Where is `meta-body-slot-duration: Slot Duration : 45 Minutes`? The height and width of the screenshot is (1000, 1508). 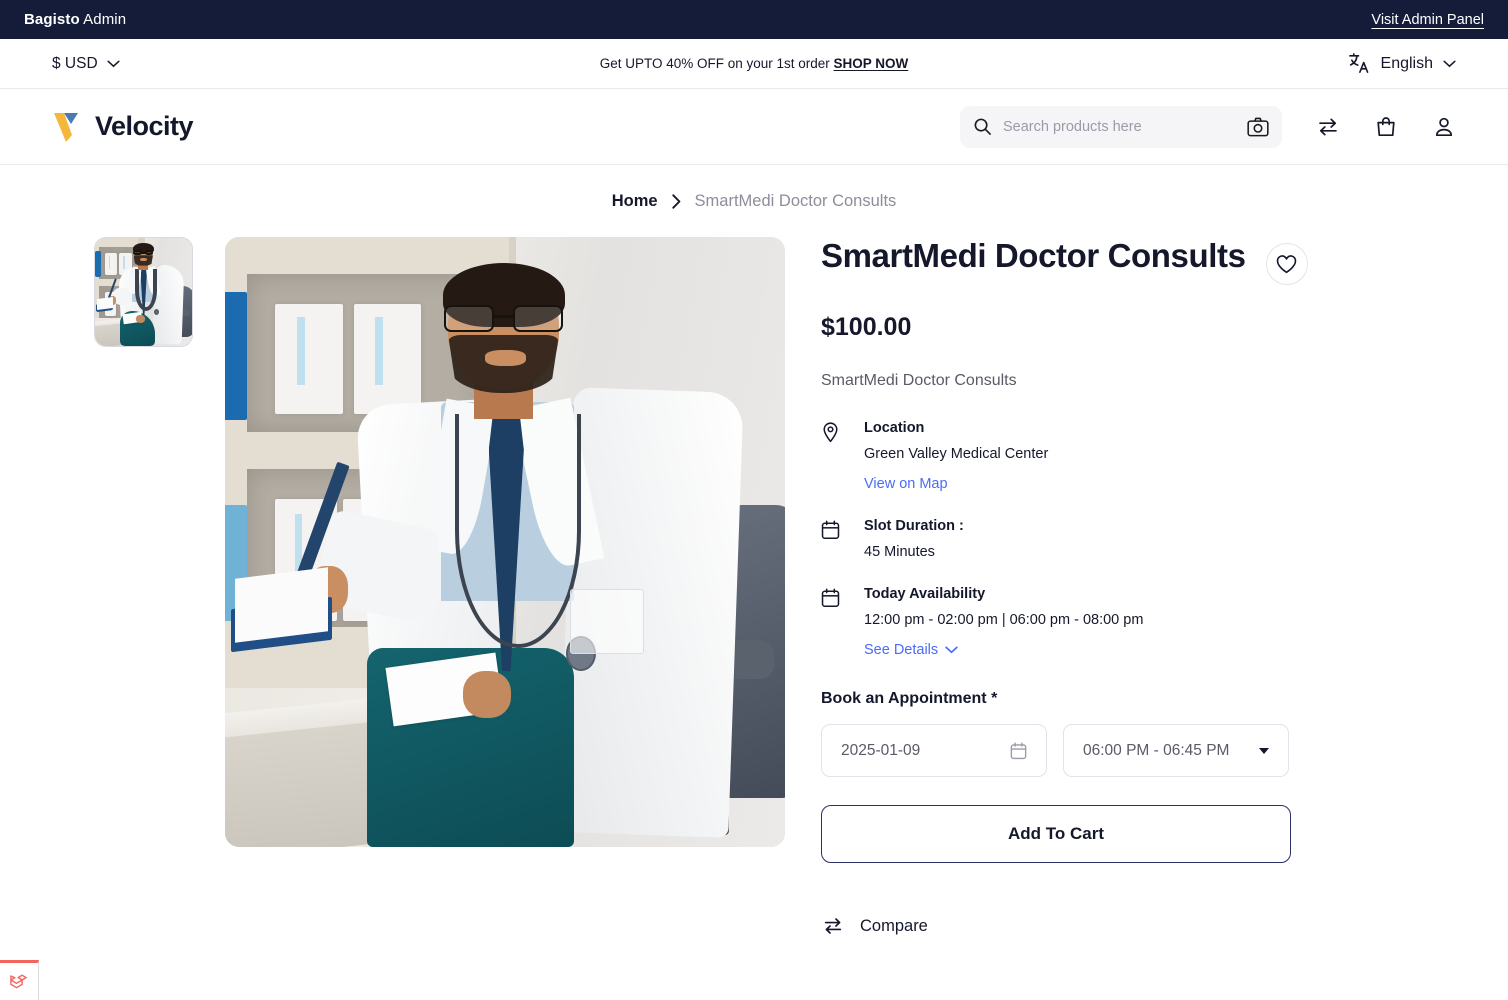 meta-body-slot-duration: Slot Duration : 45 Minutes is located at coordinates (914, 539).